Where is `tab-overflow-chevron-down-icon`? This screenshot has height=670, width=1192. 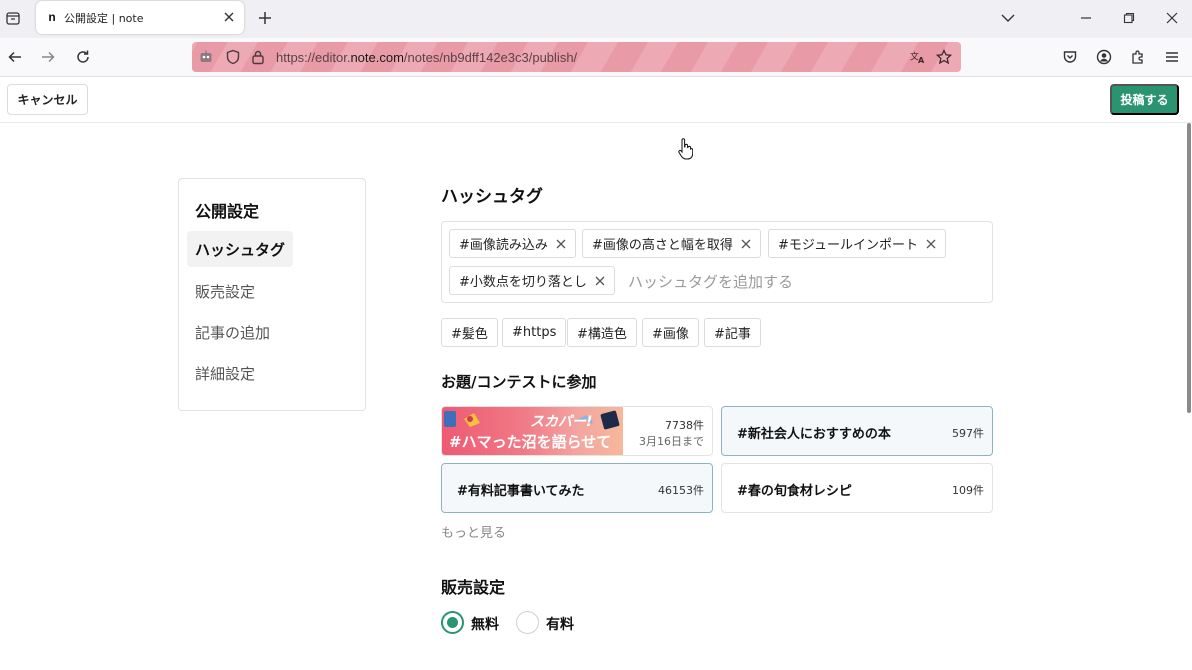
tab-overflow-chevron-down-icon is located at coordinates (1008, 18).